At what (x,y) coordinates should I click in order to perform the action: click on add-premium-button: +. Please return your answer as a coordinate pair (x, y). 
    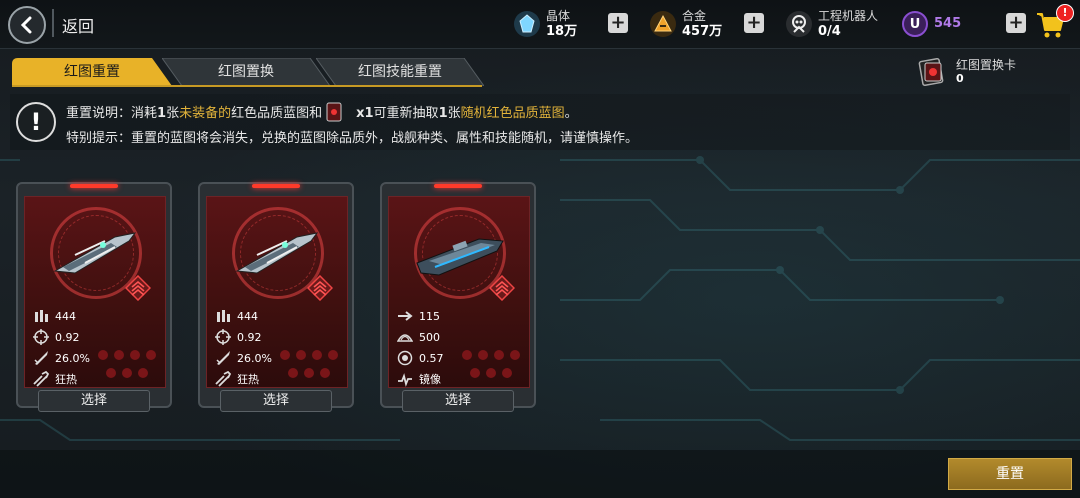
    Looking at the image, I should click on (1016, 23).